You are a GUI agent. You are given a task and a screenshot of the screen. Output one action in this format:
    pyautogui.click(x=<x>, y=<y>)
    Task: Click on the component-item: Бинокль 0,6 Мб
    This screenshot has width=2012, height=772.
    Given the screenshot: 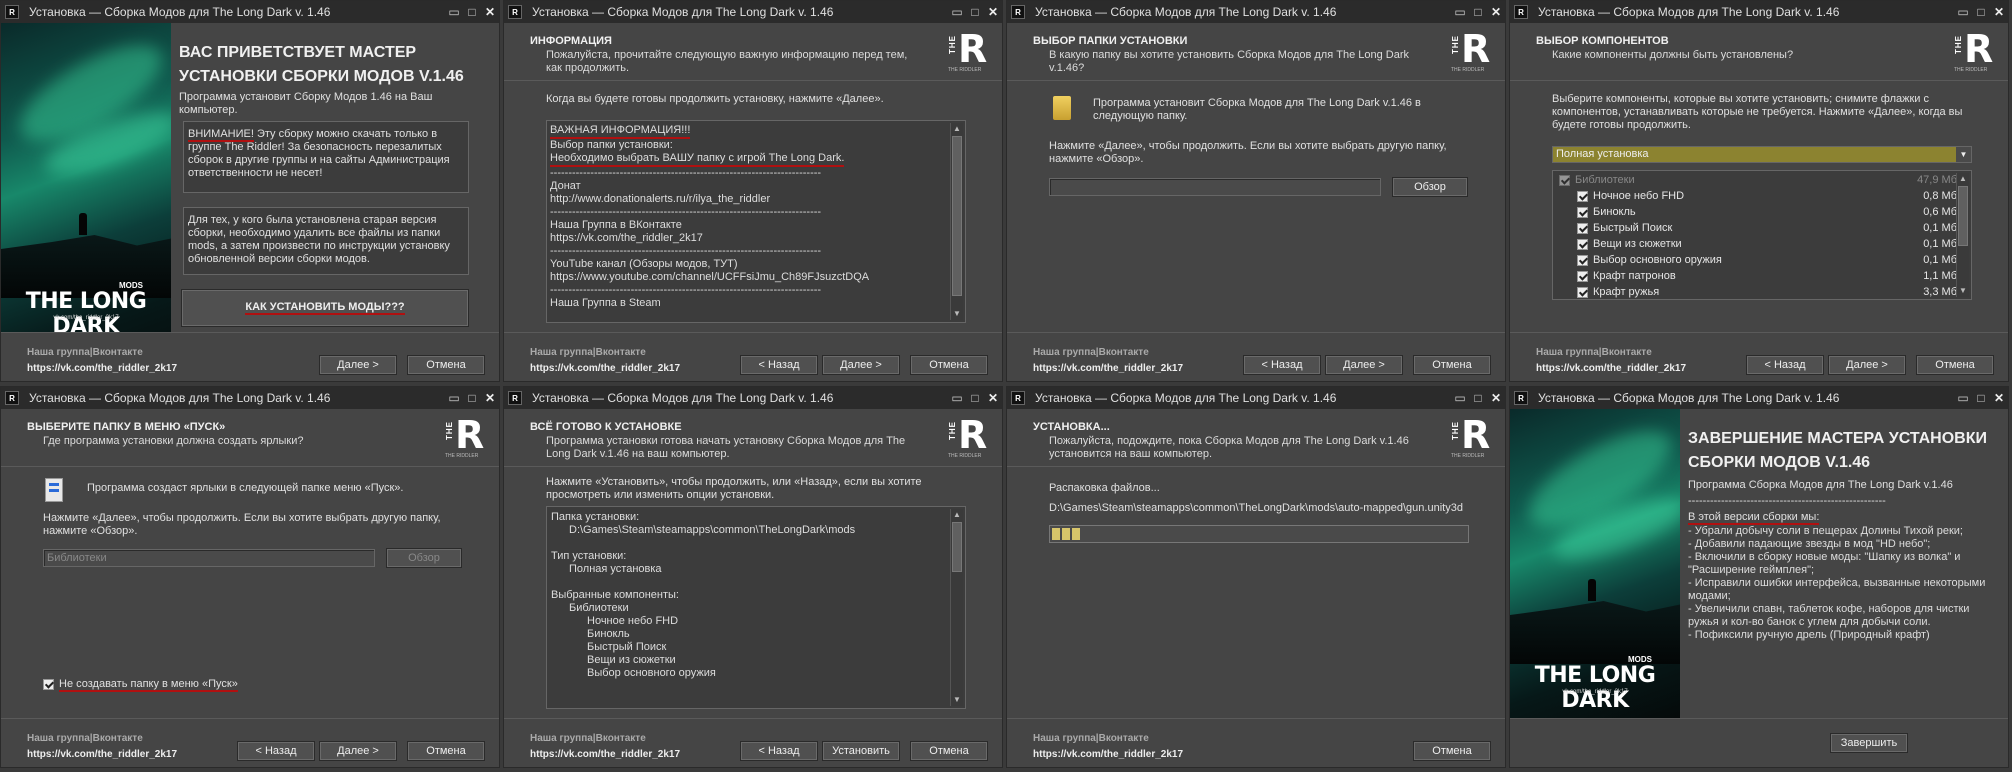 What is the action you would take?
    pyautogui.click(x=1755, y=212)
    